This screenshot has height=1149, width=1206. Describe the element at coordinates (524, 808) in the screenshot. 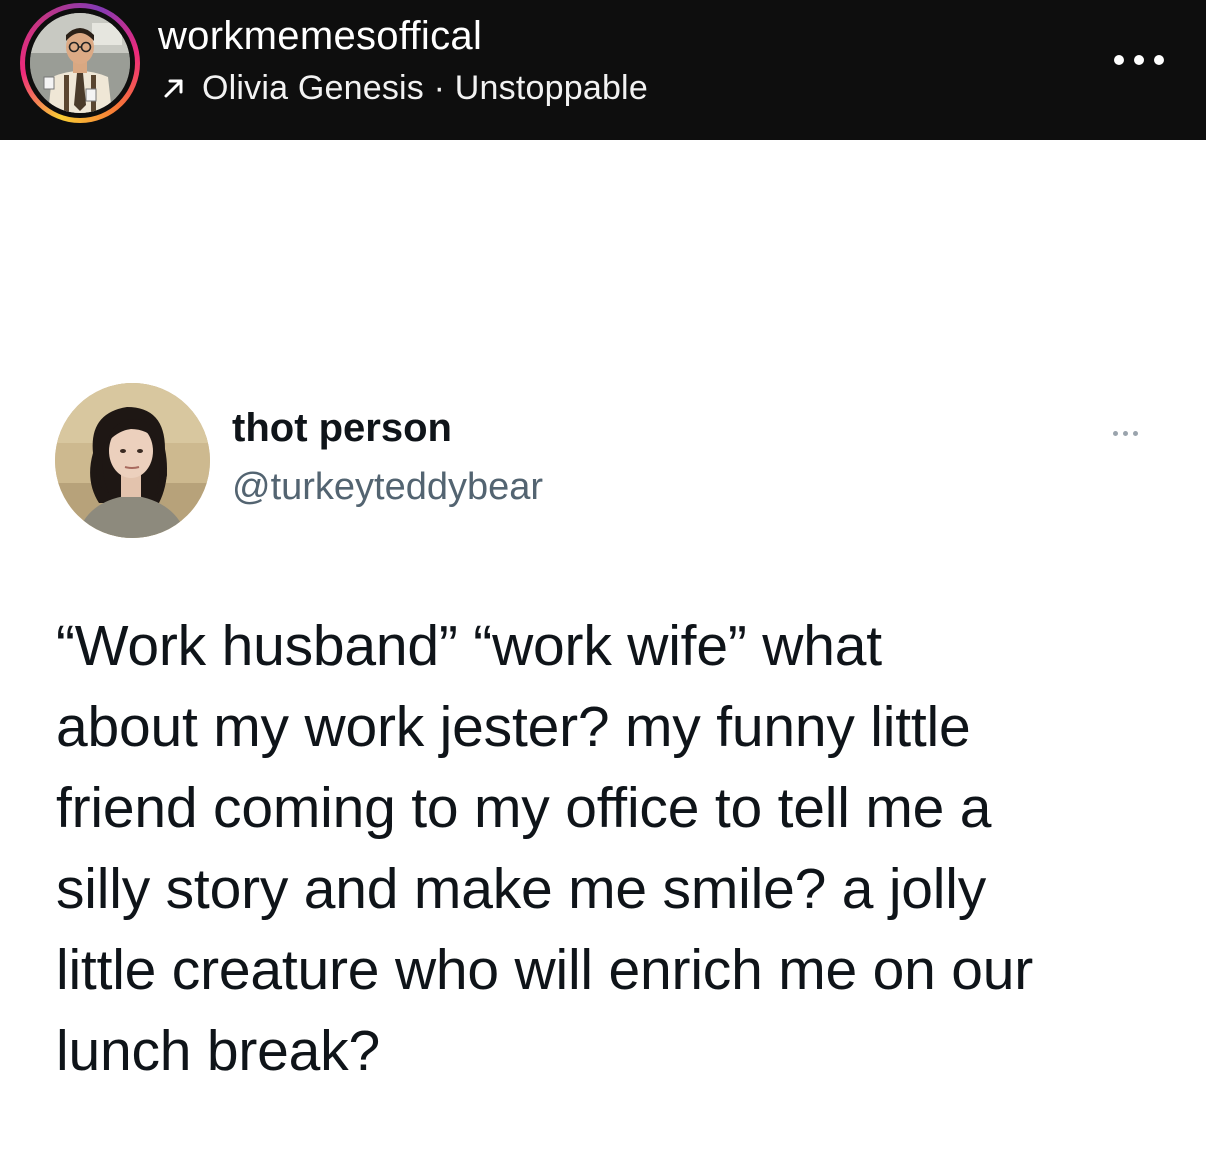

I see `tweet-text-line: friend coming to my office to tell me a` at that location.